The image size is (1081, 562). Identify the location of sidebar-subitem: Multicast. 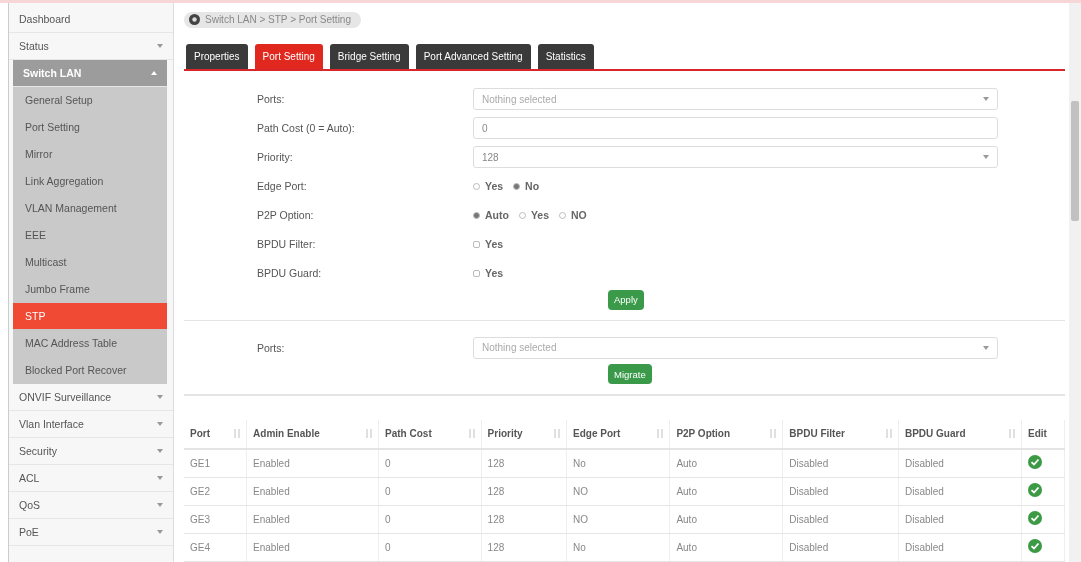
(90, 262).